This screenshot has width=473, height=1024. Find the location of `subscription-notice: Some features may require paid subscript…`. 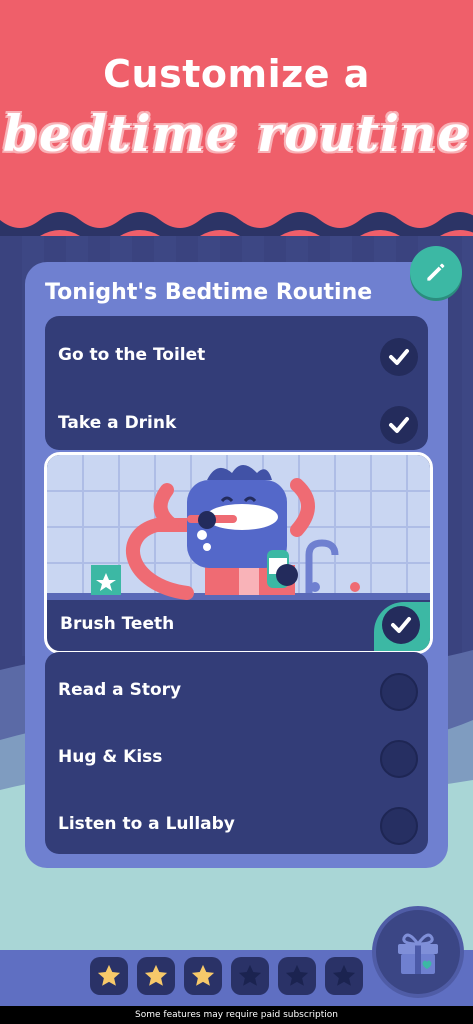

subscription-notice: Some features may require paid subscript… is located at coordinates (236, 1015).